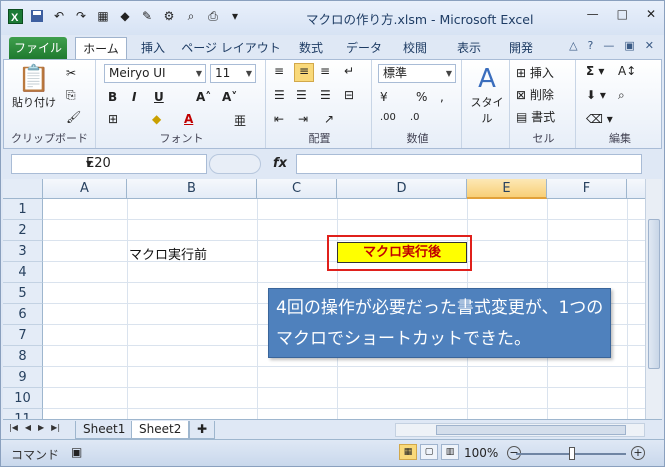 The image size is (665, 467). I want to click on row-header-6: 6, so click(23, 314).